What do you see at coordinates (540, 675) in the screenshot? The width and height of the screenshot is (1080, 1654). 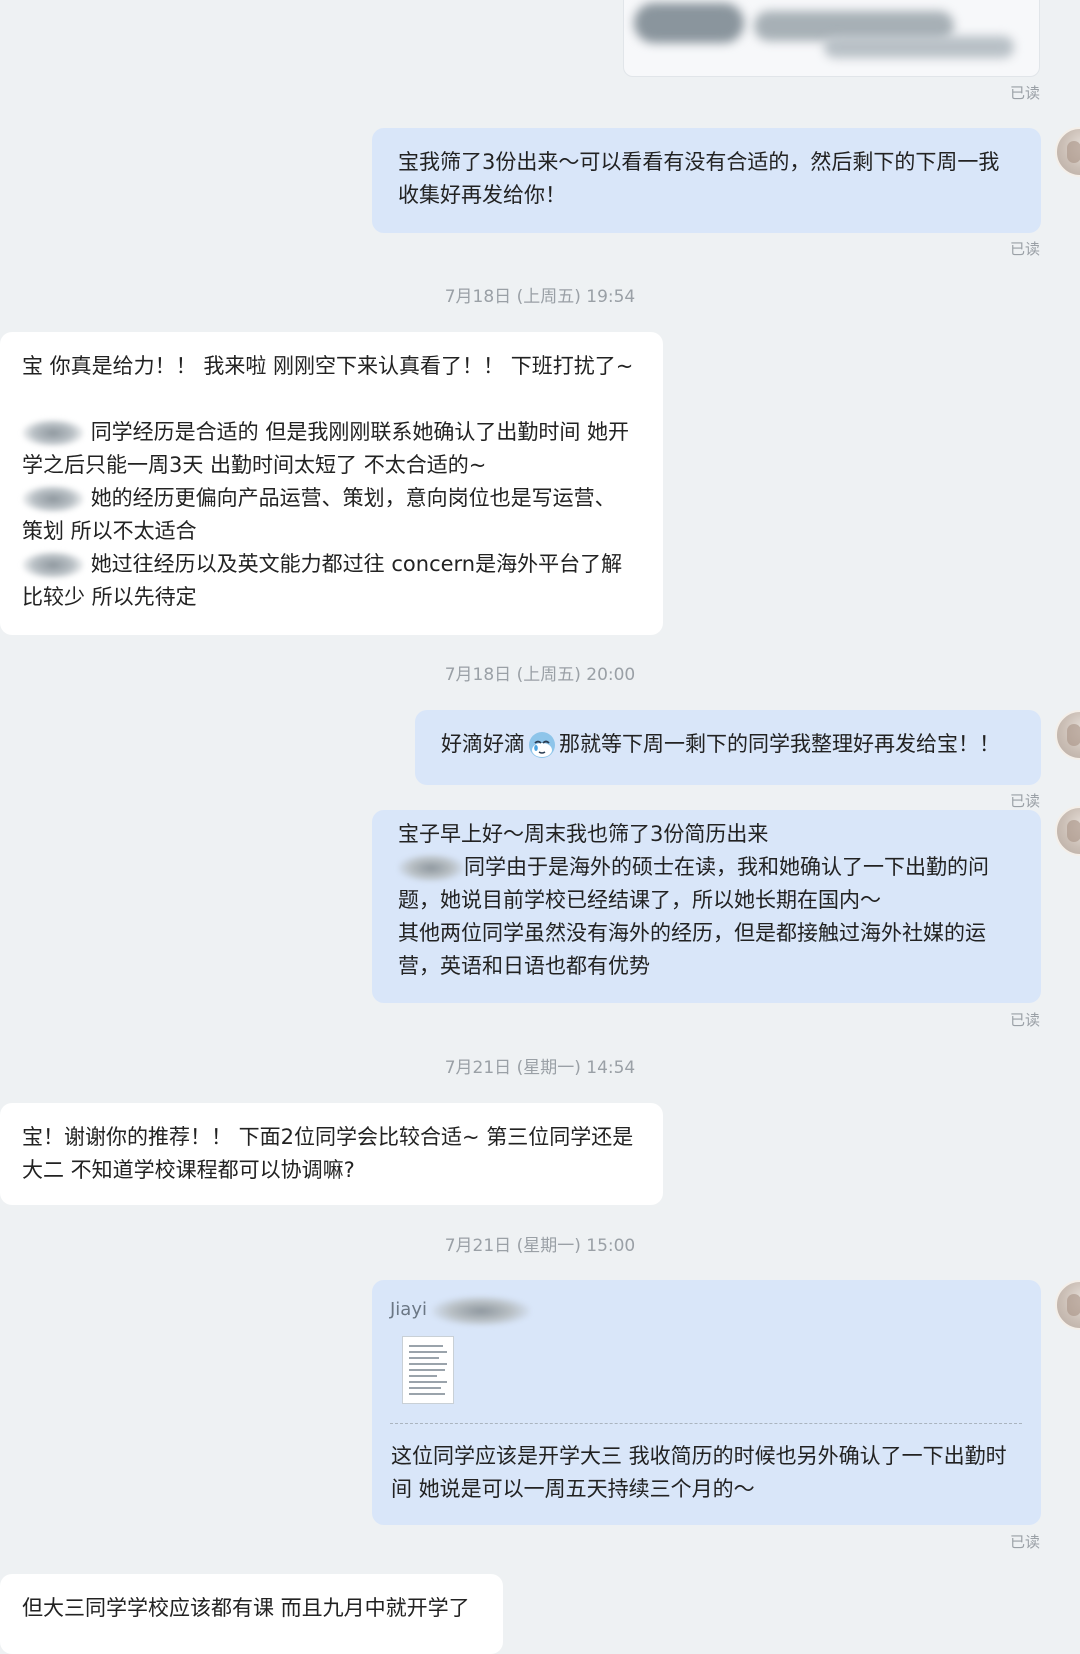 I see `timestamp: 7月18日 (上周五) 20:00` at bounding box center [540, 675].